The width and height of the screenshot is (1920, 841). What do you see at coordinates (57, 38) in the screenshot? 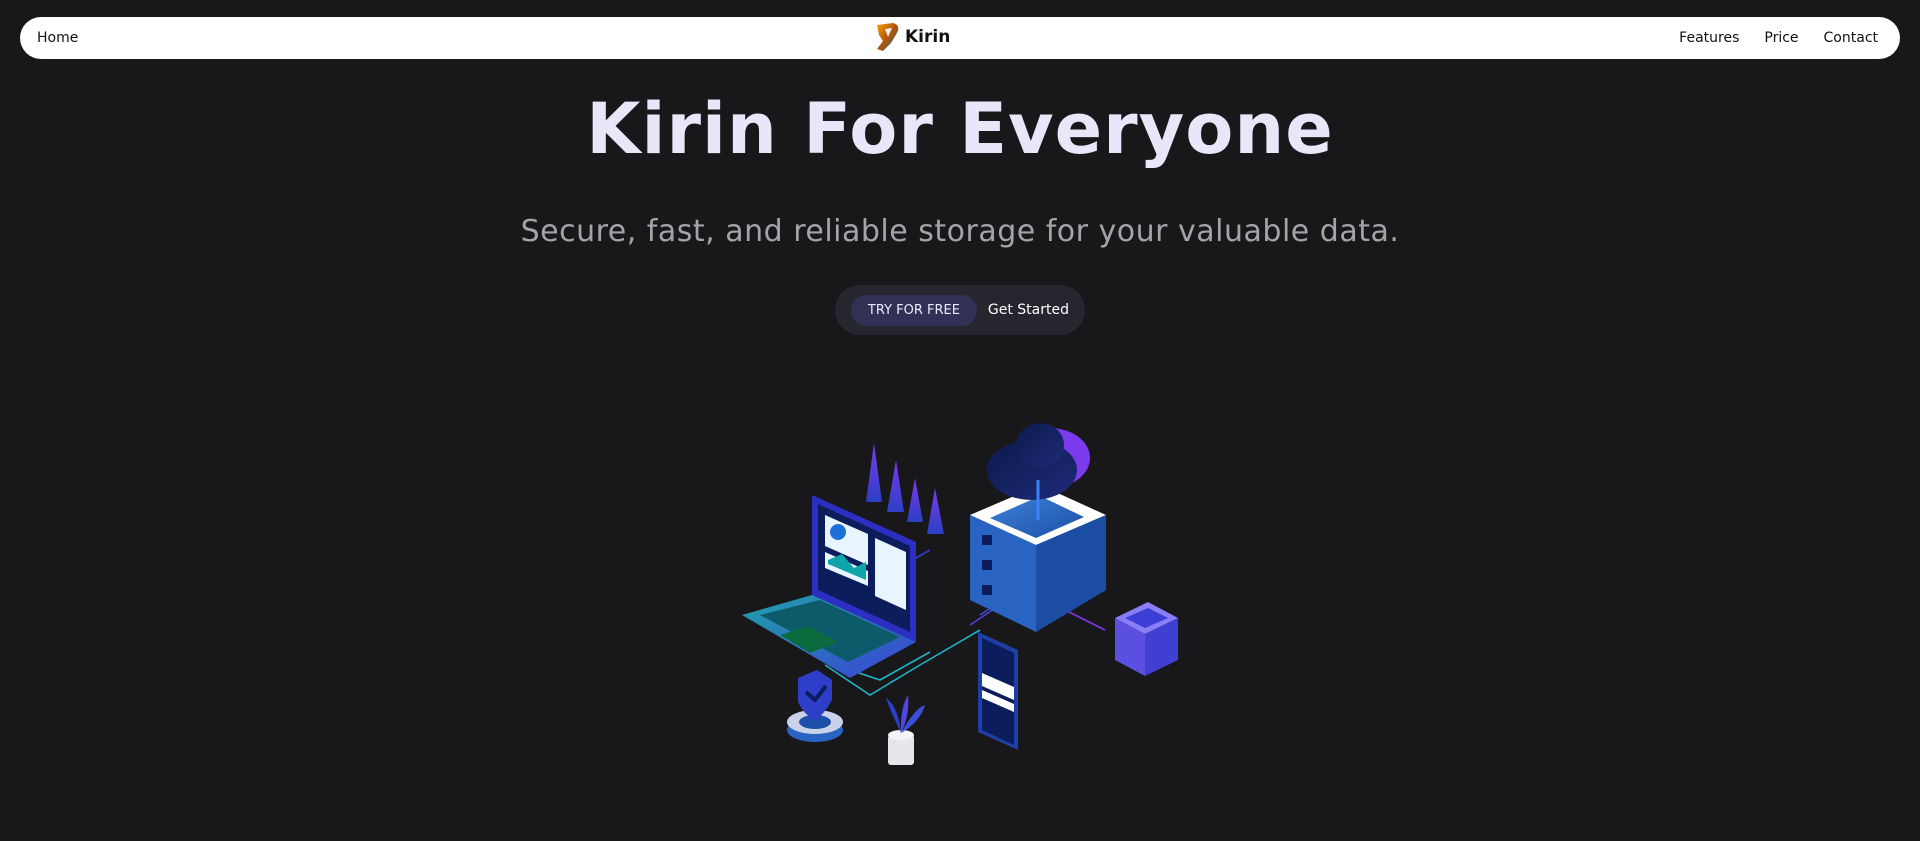
I see `nav-link-home: Home` at bounding box center [57, 38].